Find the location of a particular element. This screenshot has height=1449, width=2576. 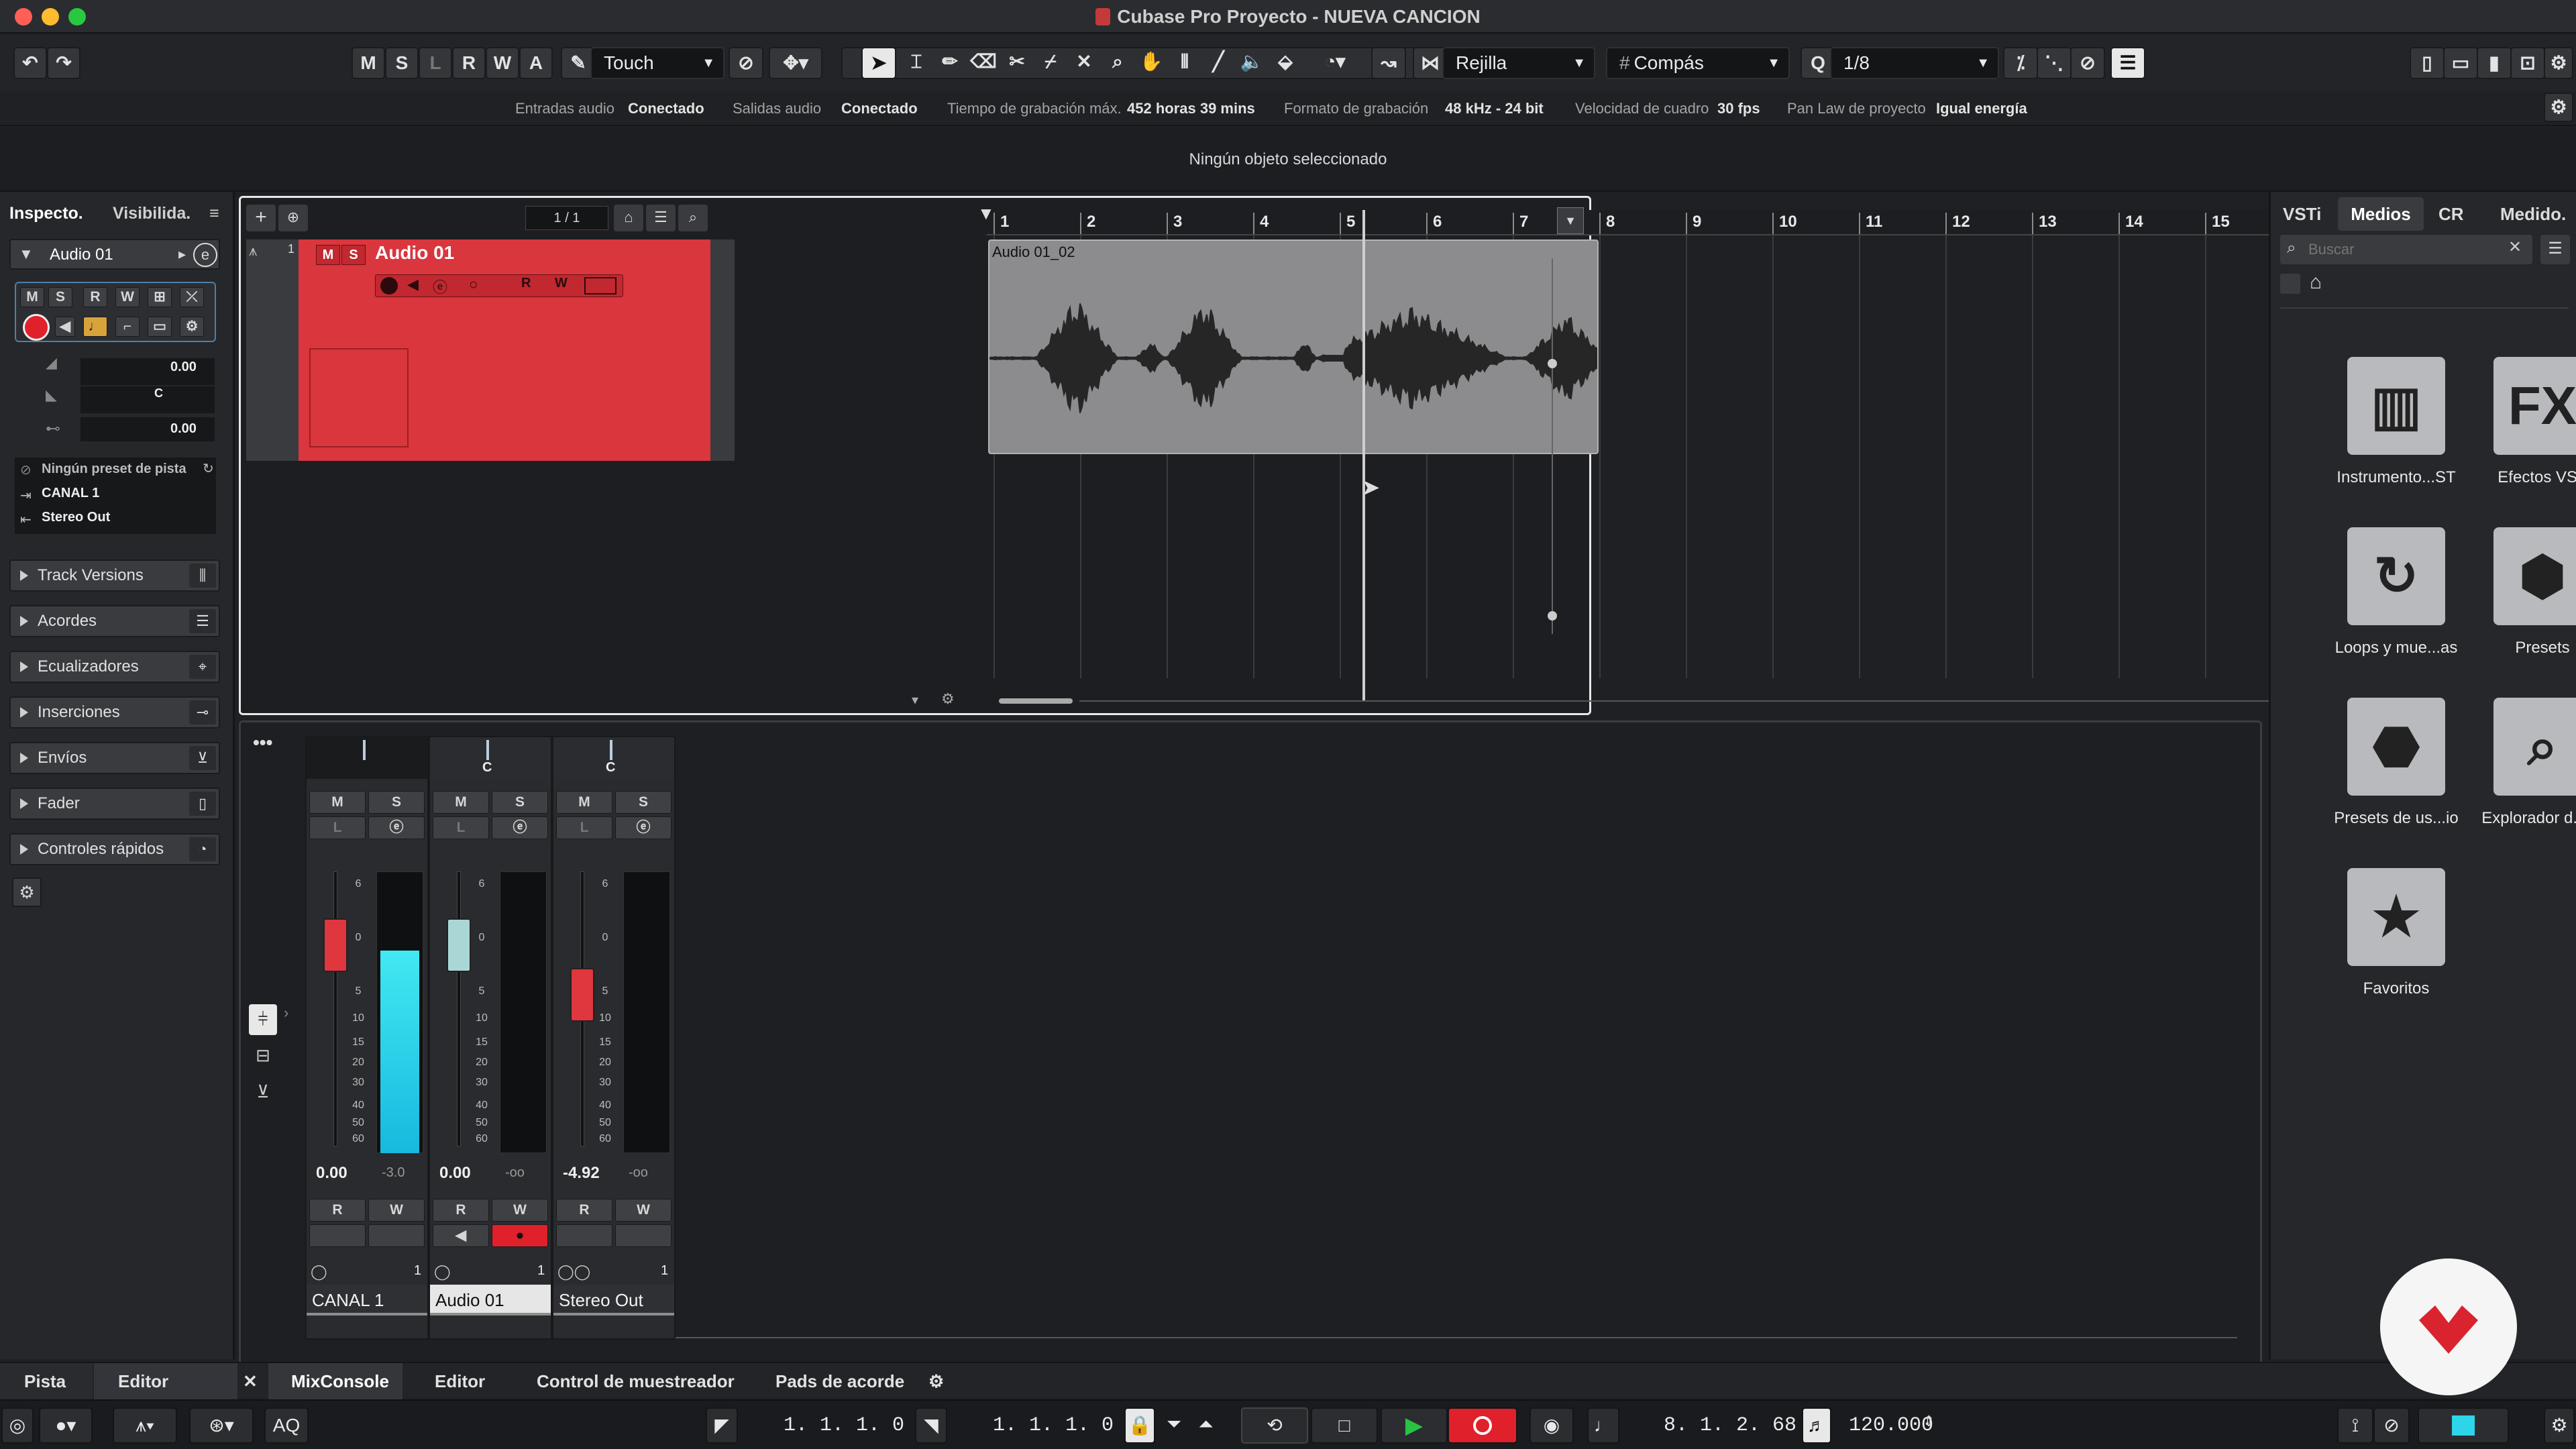

right-zone-toggle-icon: ▮ is located at coordinates (2494, 63).